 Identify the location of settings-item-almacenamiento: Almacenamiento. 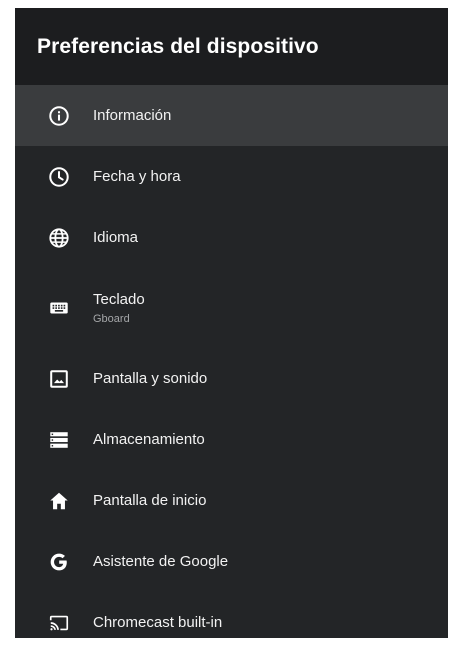
(231, 439).